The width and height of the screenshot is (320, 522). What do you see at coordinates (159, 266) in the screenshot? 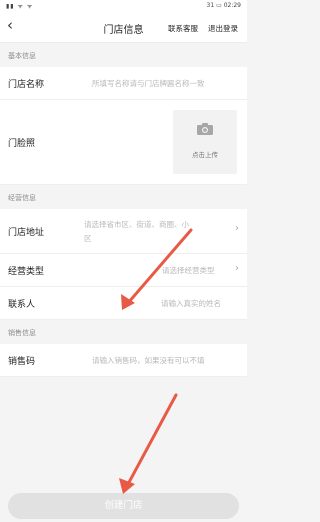
I see `annotation-arrow-upper` at bounding box center [159, 266].